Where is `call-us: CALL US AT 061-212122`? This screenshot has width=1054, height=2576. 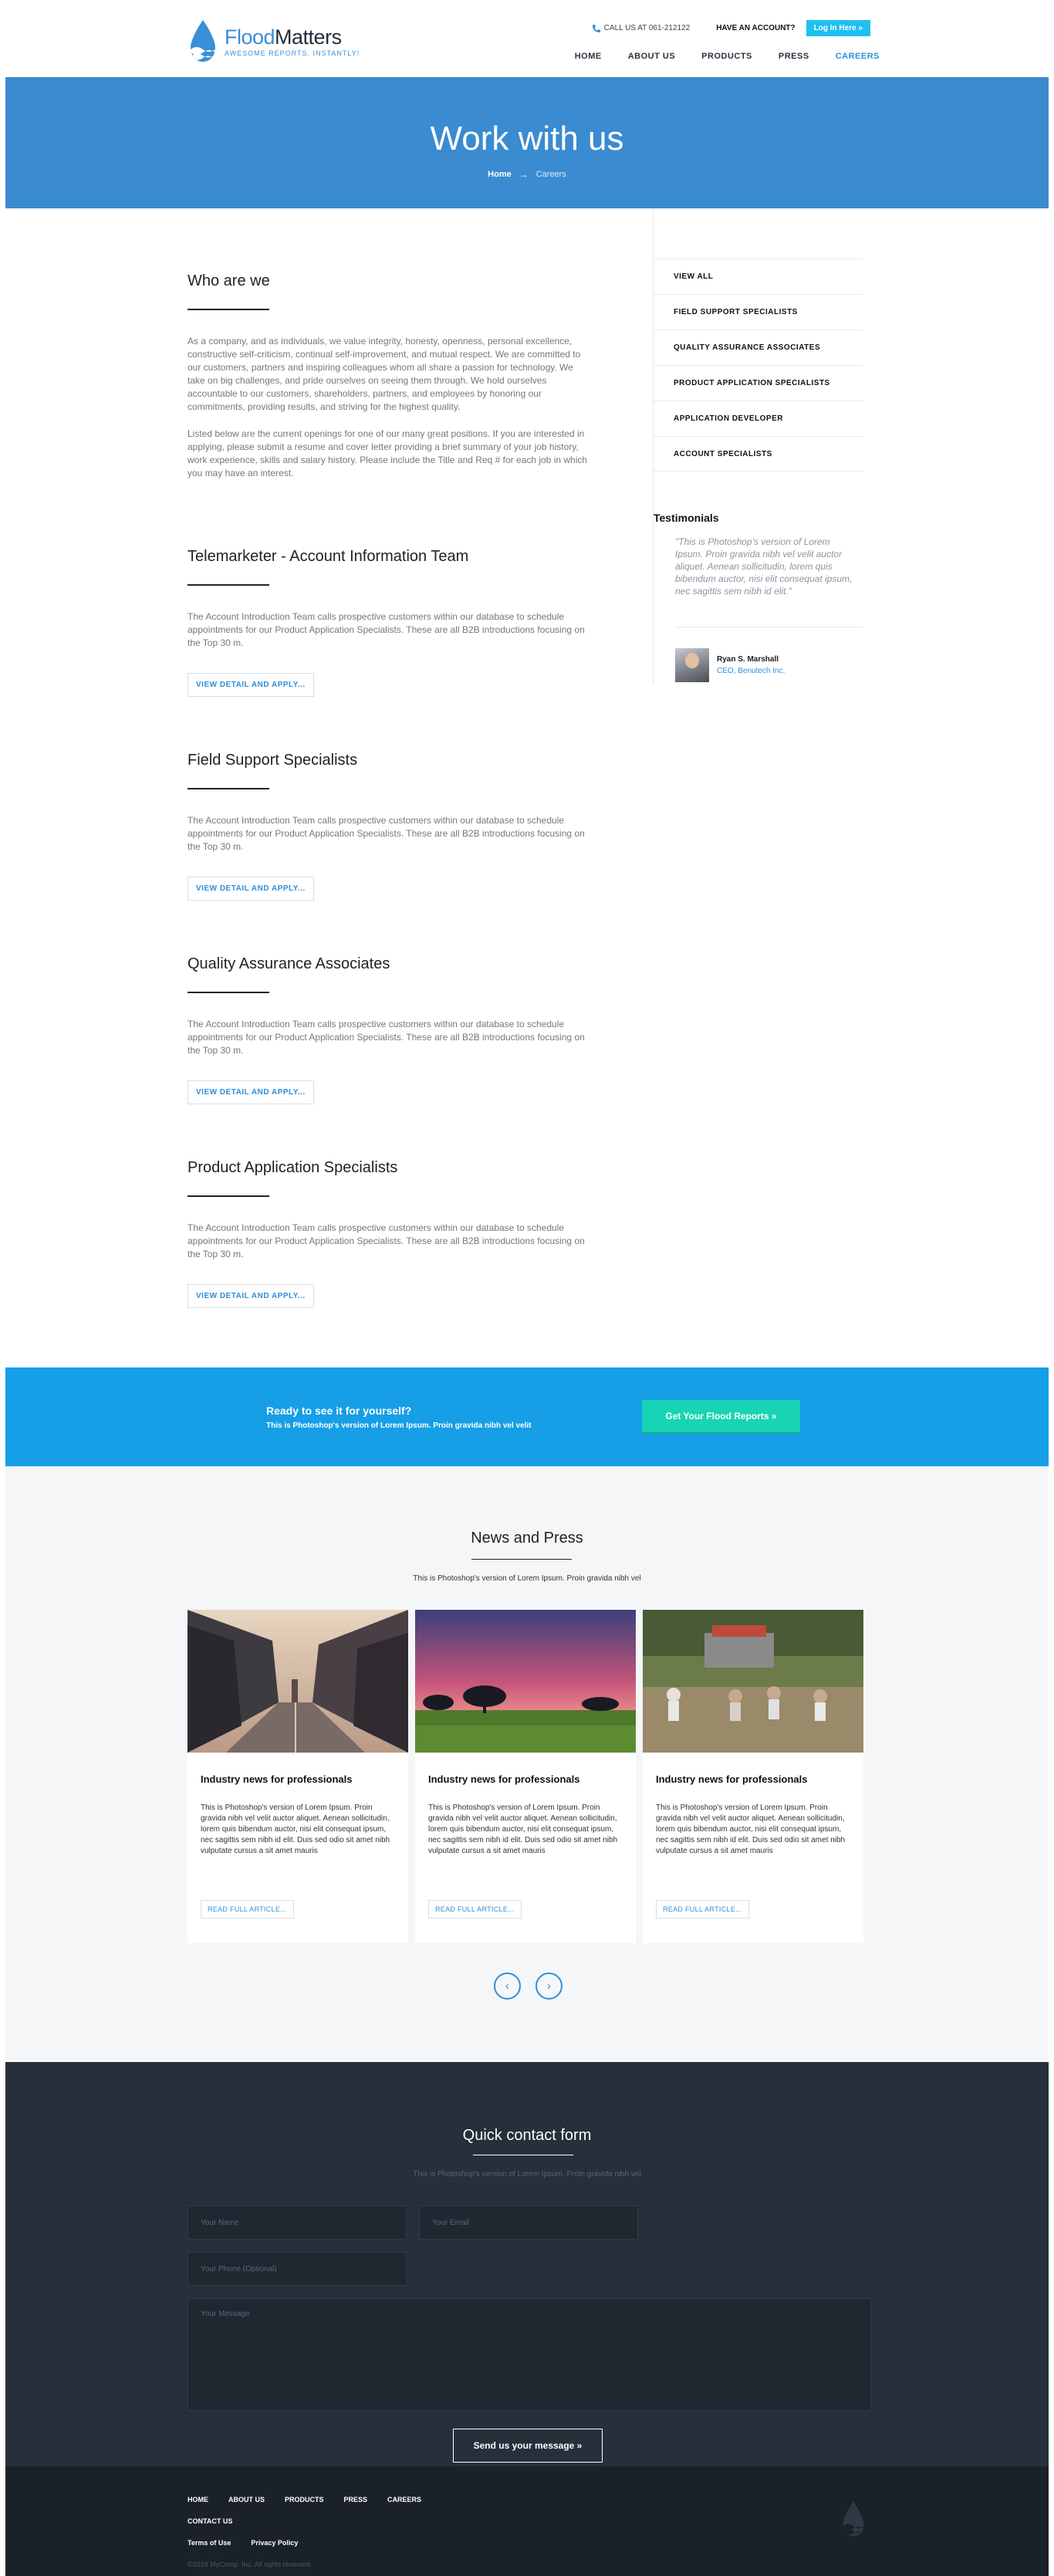
call-us: CALL US AT 061-212122 is located at coordinates (641, 28).